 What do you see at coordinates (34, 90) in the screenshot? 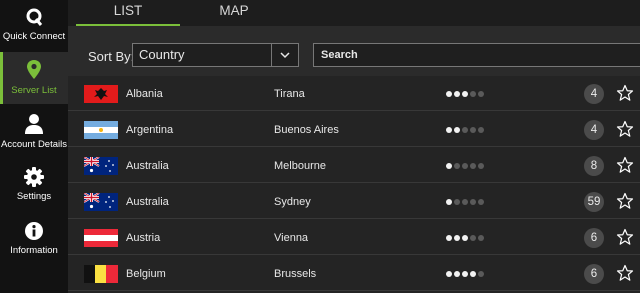
I see `sidebar-item-label: Server List` at bounding box center [34, 90].